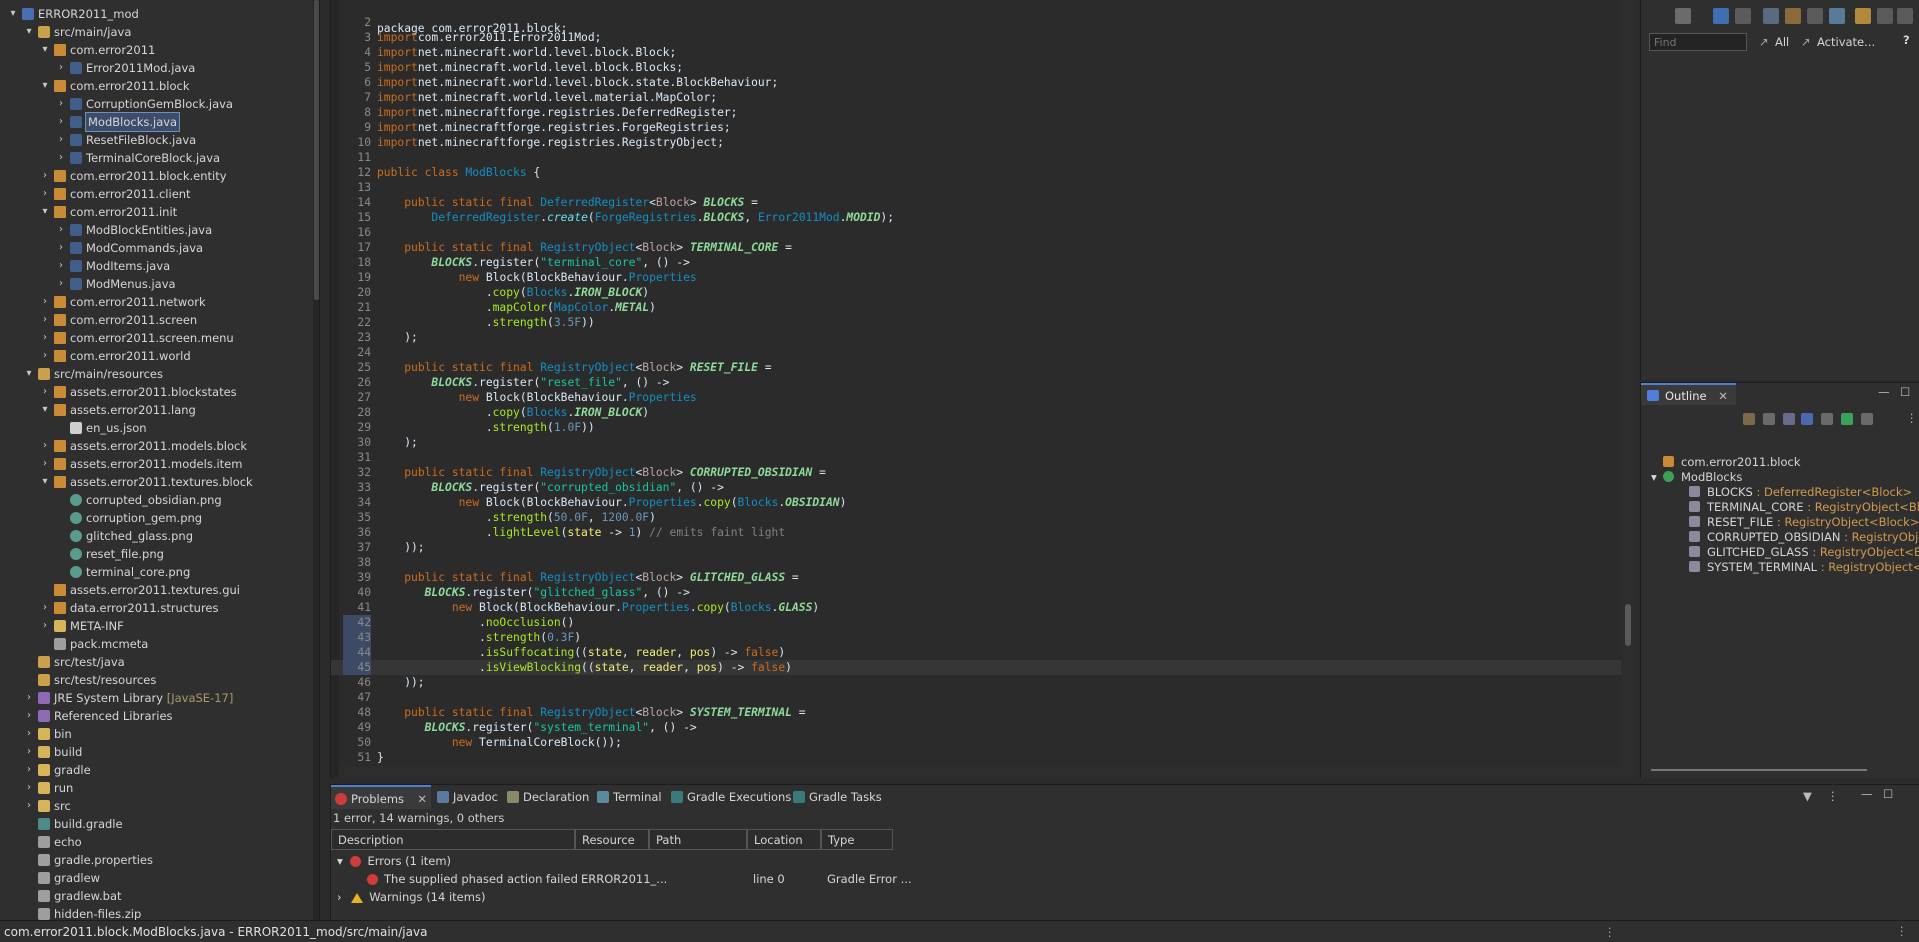 This screenshot has height=942, width=1919. What do you see at coordinates (976, 442) in the screenshot?
I see `code-line: 30 );` at bounding box center [976, 442].